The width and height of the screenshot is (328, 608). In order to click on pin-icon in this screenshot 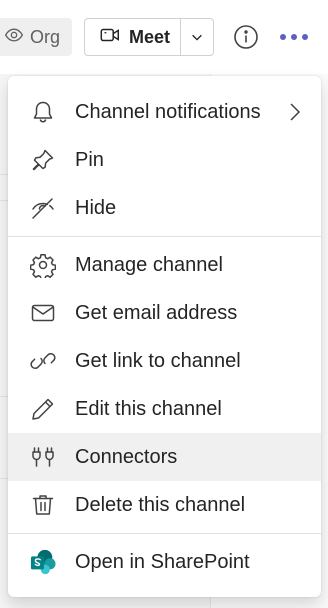, I will do `click(43, 160)`.